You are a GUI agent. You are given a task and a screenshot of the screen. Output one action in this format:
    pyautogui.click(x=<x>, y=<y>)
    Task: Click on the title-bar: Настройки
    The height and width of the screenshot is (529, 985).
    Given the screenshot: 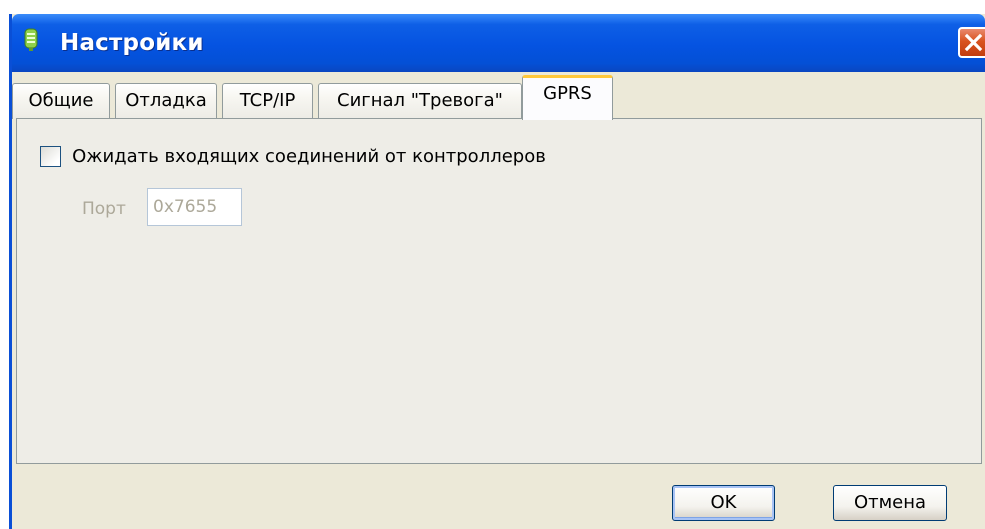 What is the action you would take?
    pyautogui.click(x=498, y=43)
    